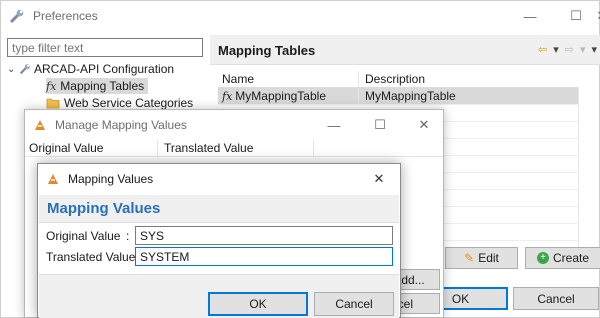 The height and width of the screenshot is (318, 600). What do you see at coordinates (542, 49) in the screenshot?
I see `back-arrow-icon: ⇦` at bounding box center [542, 49].